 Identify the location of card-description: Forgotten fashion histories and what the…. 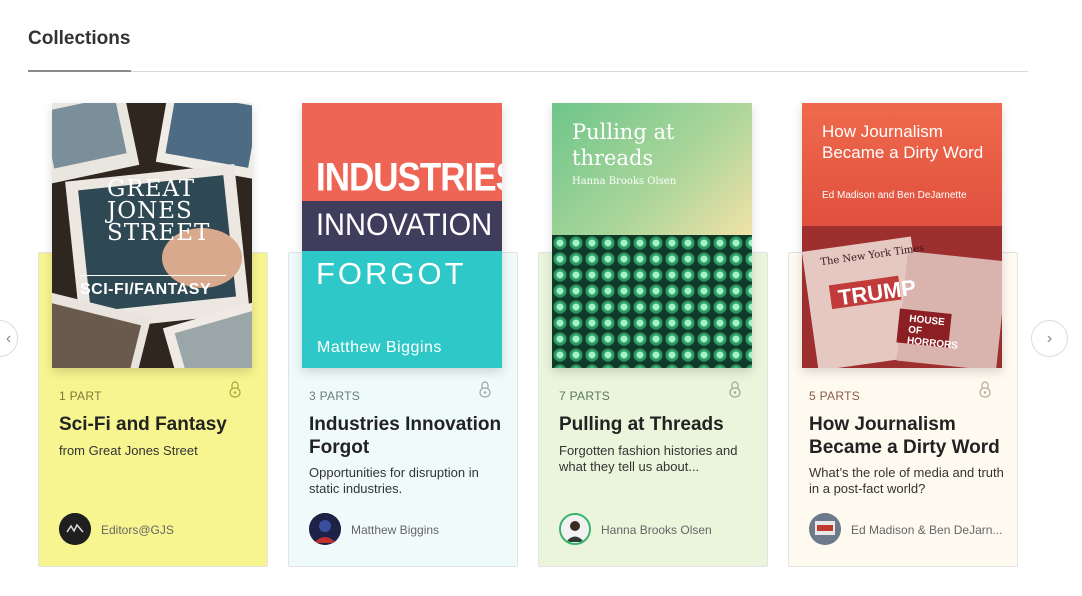
(648, 458).